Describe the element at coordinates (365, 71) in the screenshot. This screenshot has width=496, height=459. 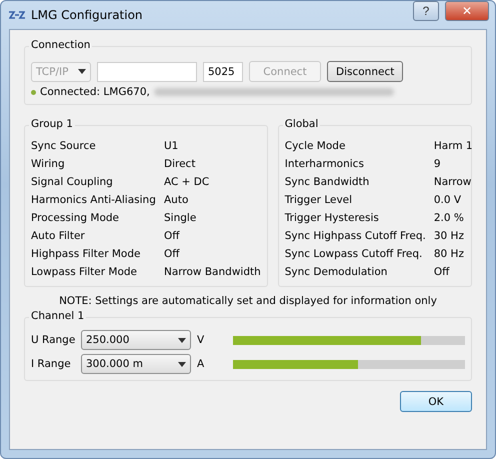
I see `disconnect-button: Disconnect` at that location.